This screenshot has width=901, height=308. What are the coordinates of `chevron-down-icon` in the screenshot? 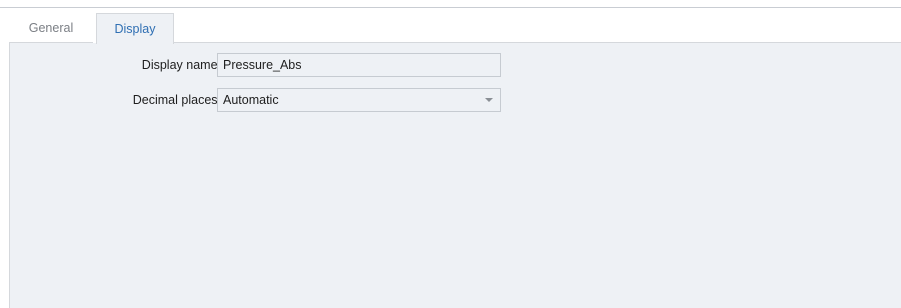 It's located at (489, 100).